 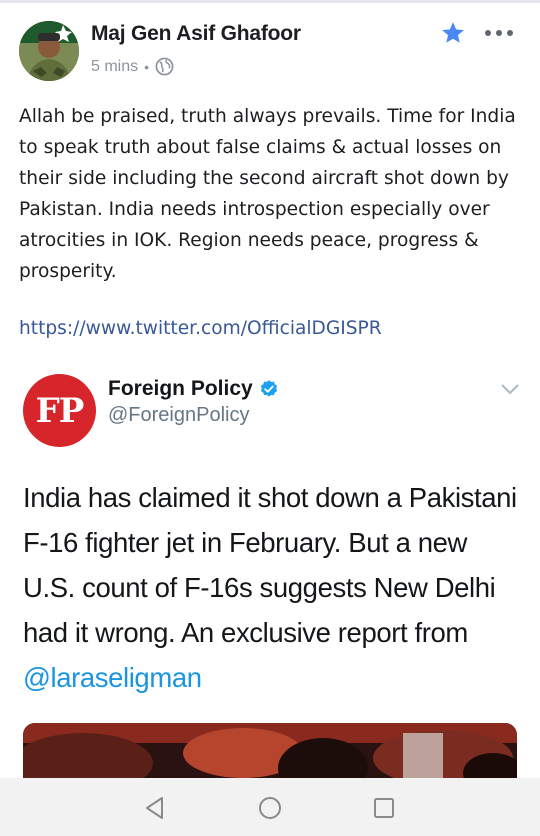 I want to click on more-options-icon, so click(x=499, y=33).